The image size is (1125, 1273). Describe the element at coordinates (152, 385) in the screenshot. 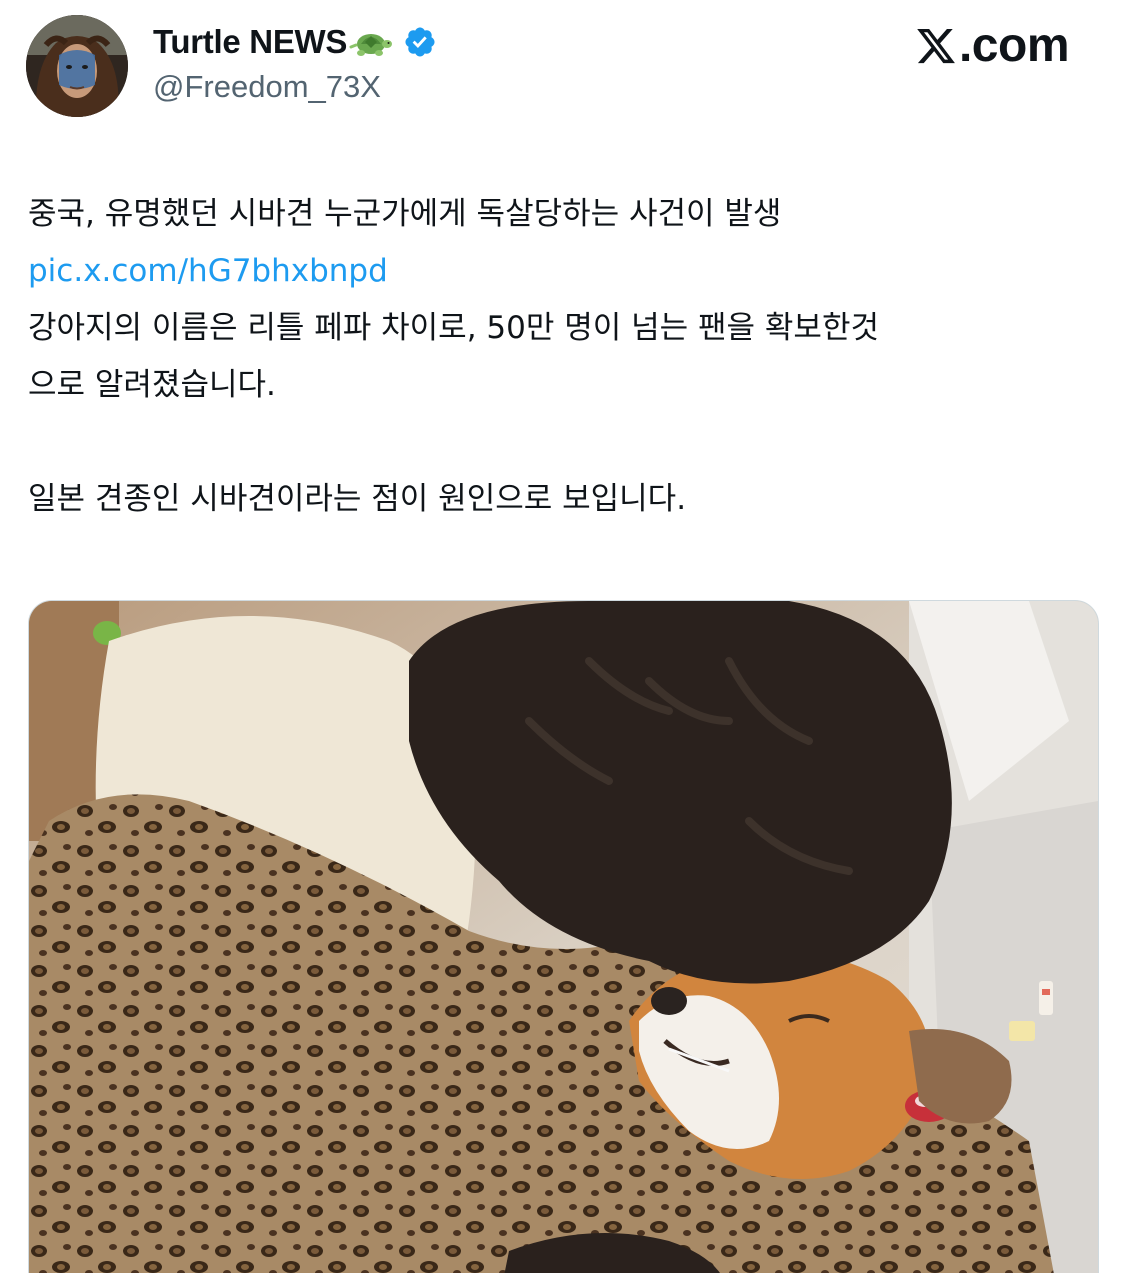

I see `tweet-line: 으로 알려졌습니다.` at that location.